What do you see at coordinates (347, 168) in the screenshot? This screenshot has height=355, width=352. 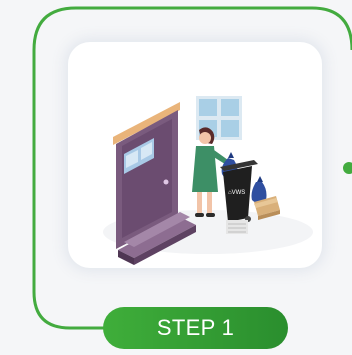 I see `frame-dot` at bounding box center [347, 168].